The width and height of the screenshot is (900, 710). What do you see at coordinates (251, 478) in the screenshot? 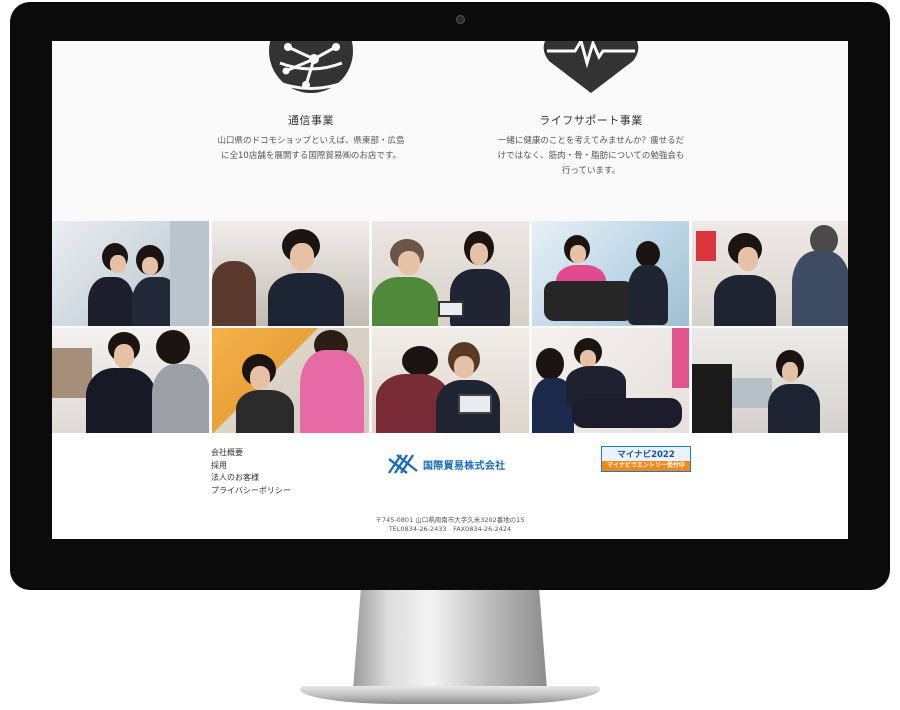
I see `footer-link-corporate: 法人のお客様` at bounding box center [251, 478].